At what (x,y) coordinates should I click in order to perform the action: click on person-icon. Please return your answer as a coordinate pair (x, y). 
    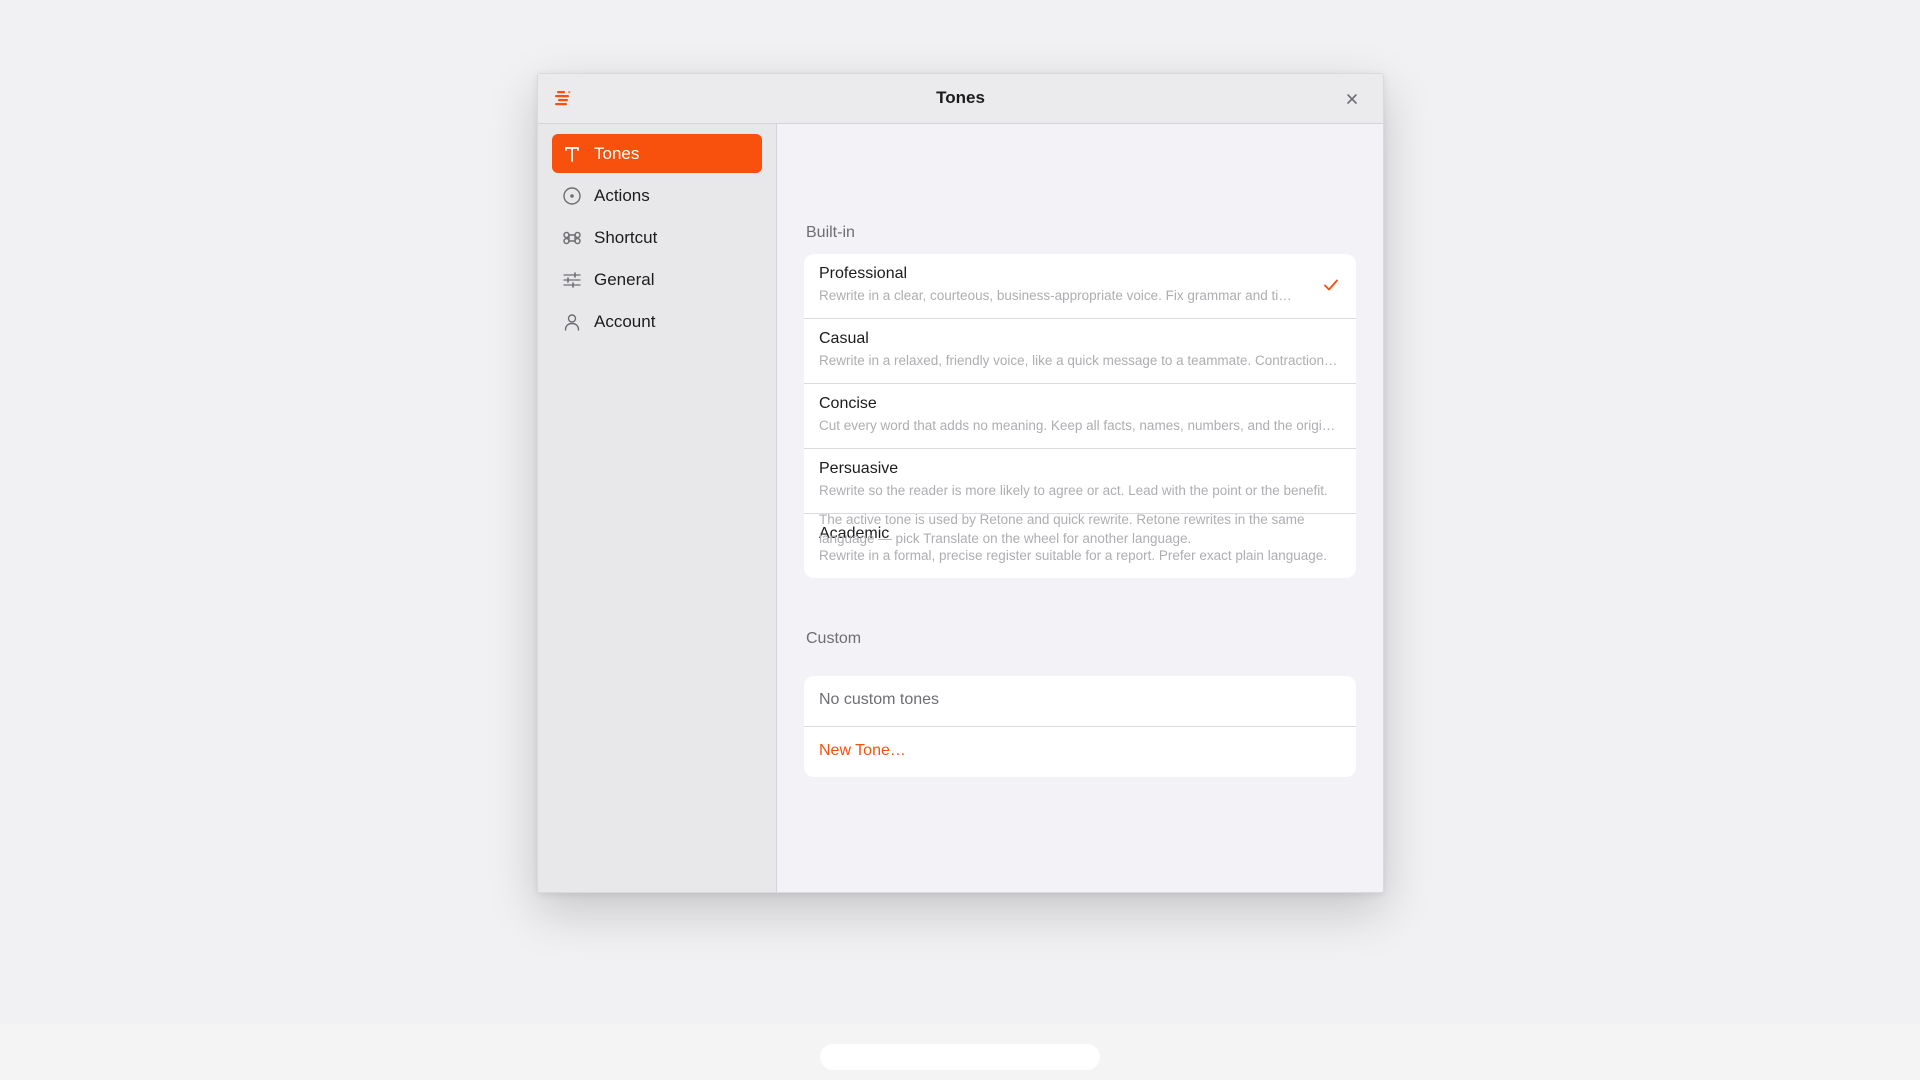
    Looking at the image, I should click on (572, 322).